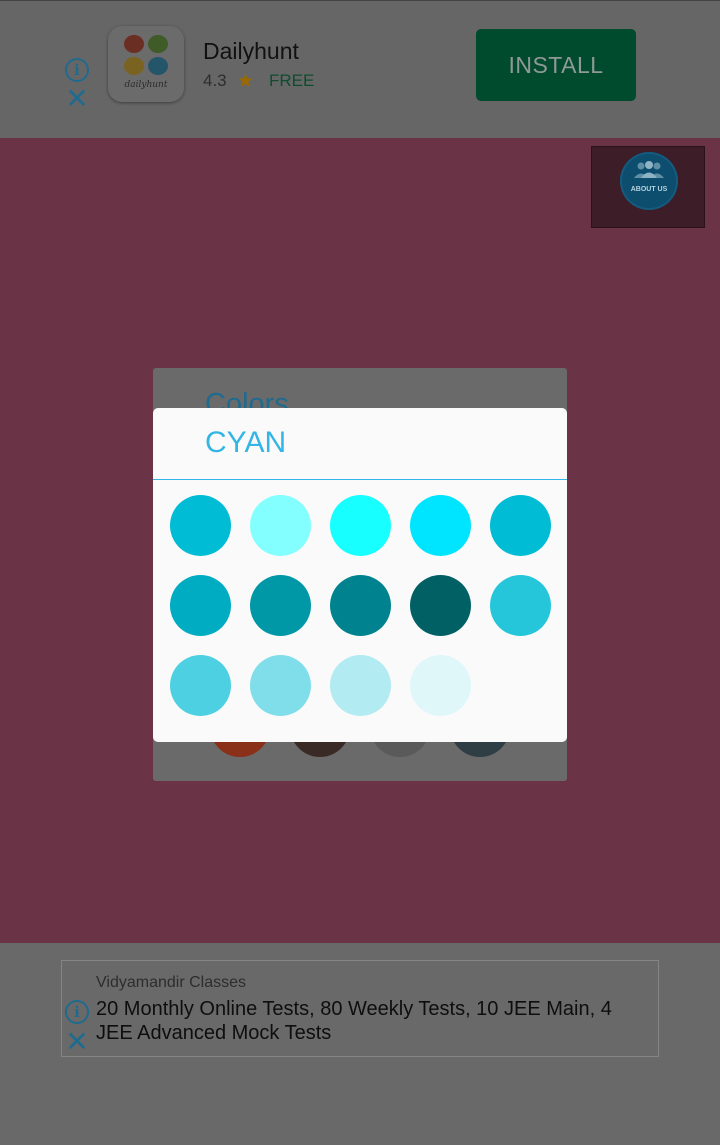 This screenshot has height=1145, width=720. I want to click on people-icon, so click(649, 169).